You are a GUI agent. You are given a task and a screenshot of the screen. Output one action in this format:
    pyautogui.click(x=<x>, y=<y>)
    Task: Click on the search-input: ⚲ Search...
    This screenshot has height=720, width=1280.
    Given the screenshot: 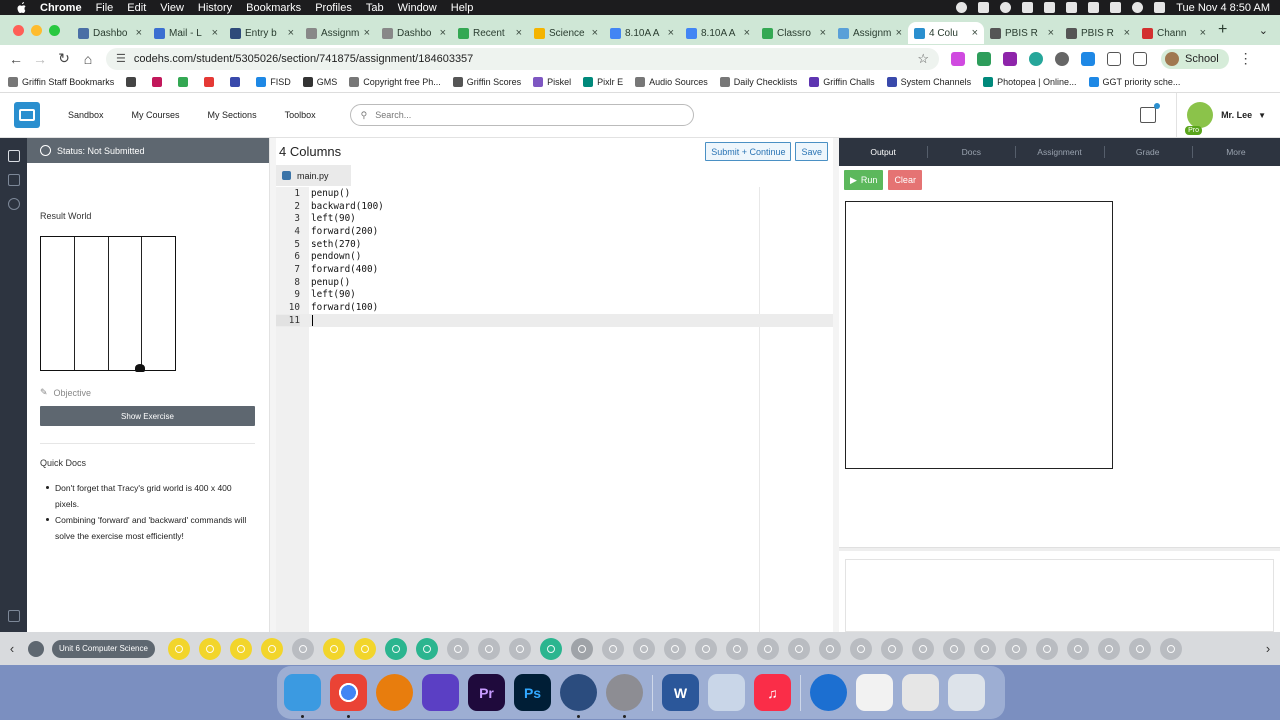 What is the action you would take?
    pyautogui.click(x=521, y=115)
    